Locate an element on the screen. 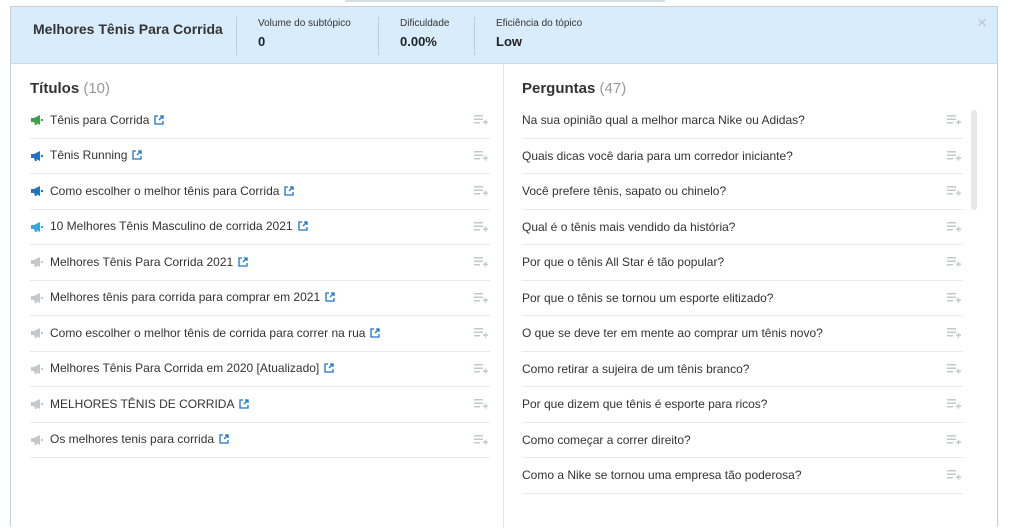 The image size is (1010, 528). title-row: Tênis Running is located at coordinates (260, 156).